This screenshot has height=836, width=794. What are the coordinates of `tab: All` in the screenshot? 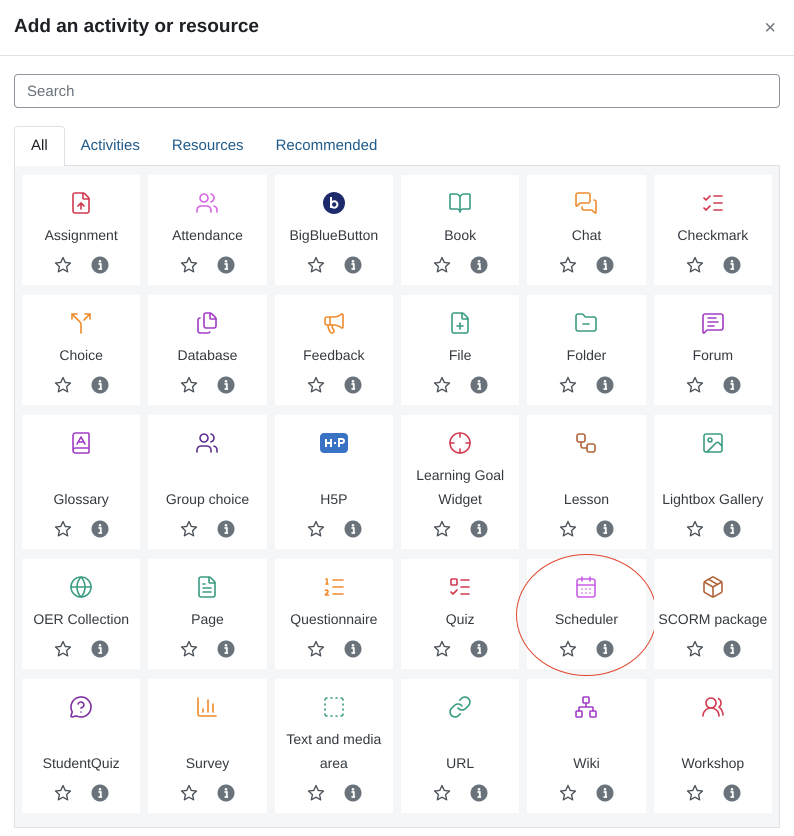 It's located at (39, 146).